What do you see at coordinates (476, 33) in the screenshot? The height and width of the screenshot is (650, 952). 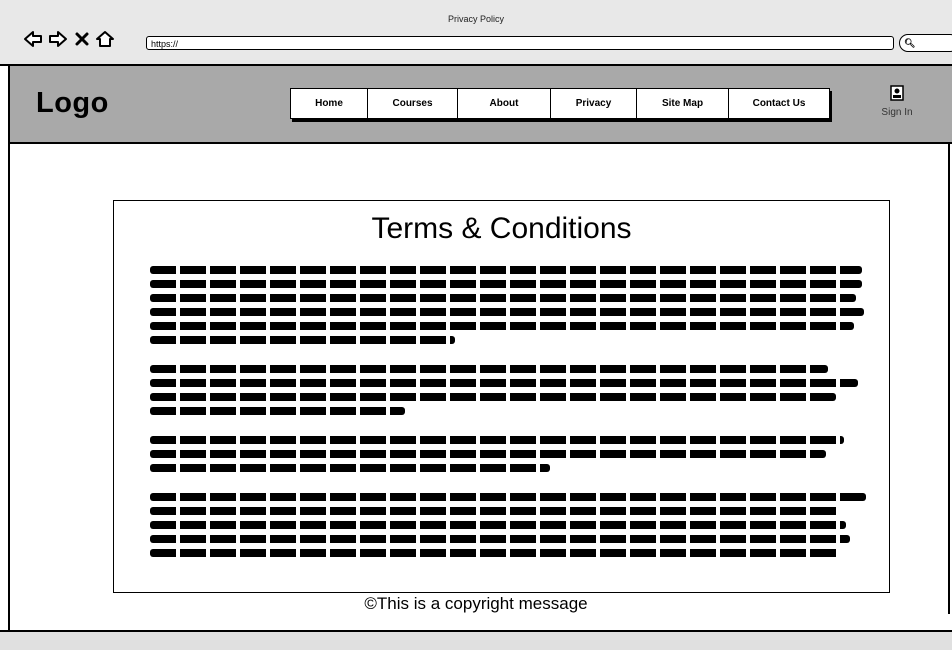 I see `browser-toolbar` at bounding box center [476, 33].